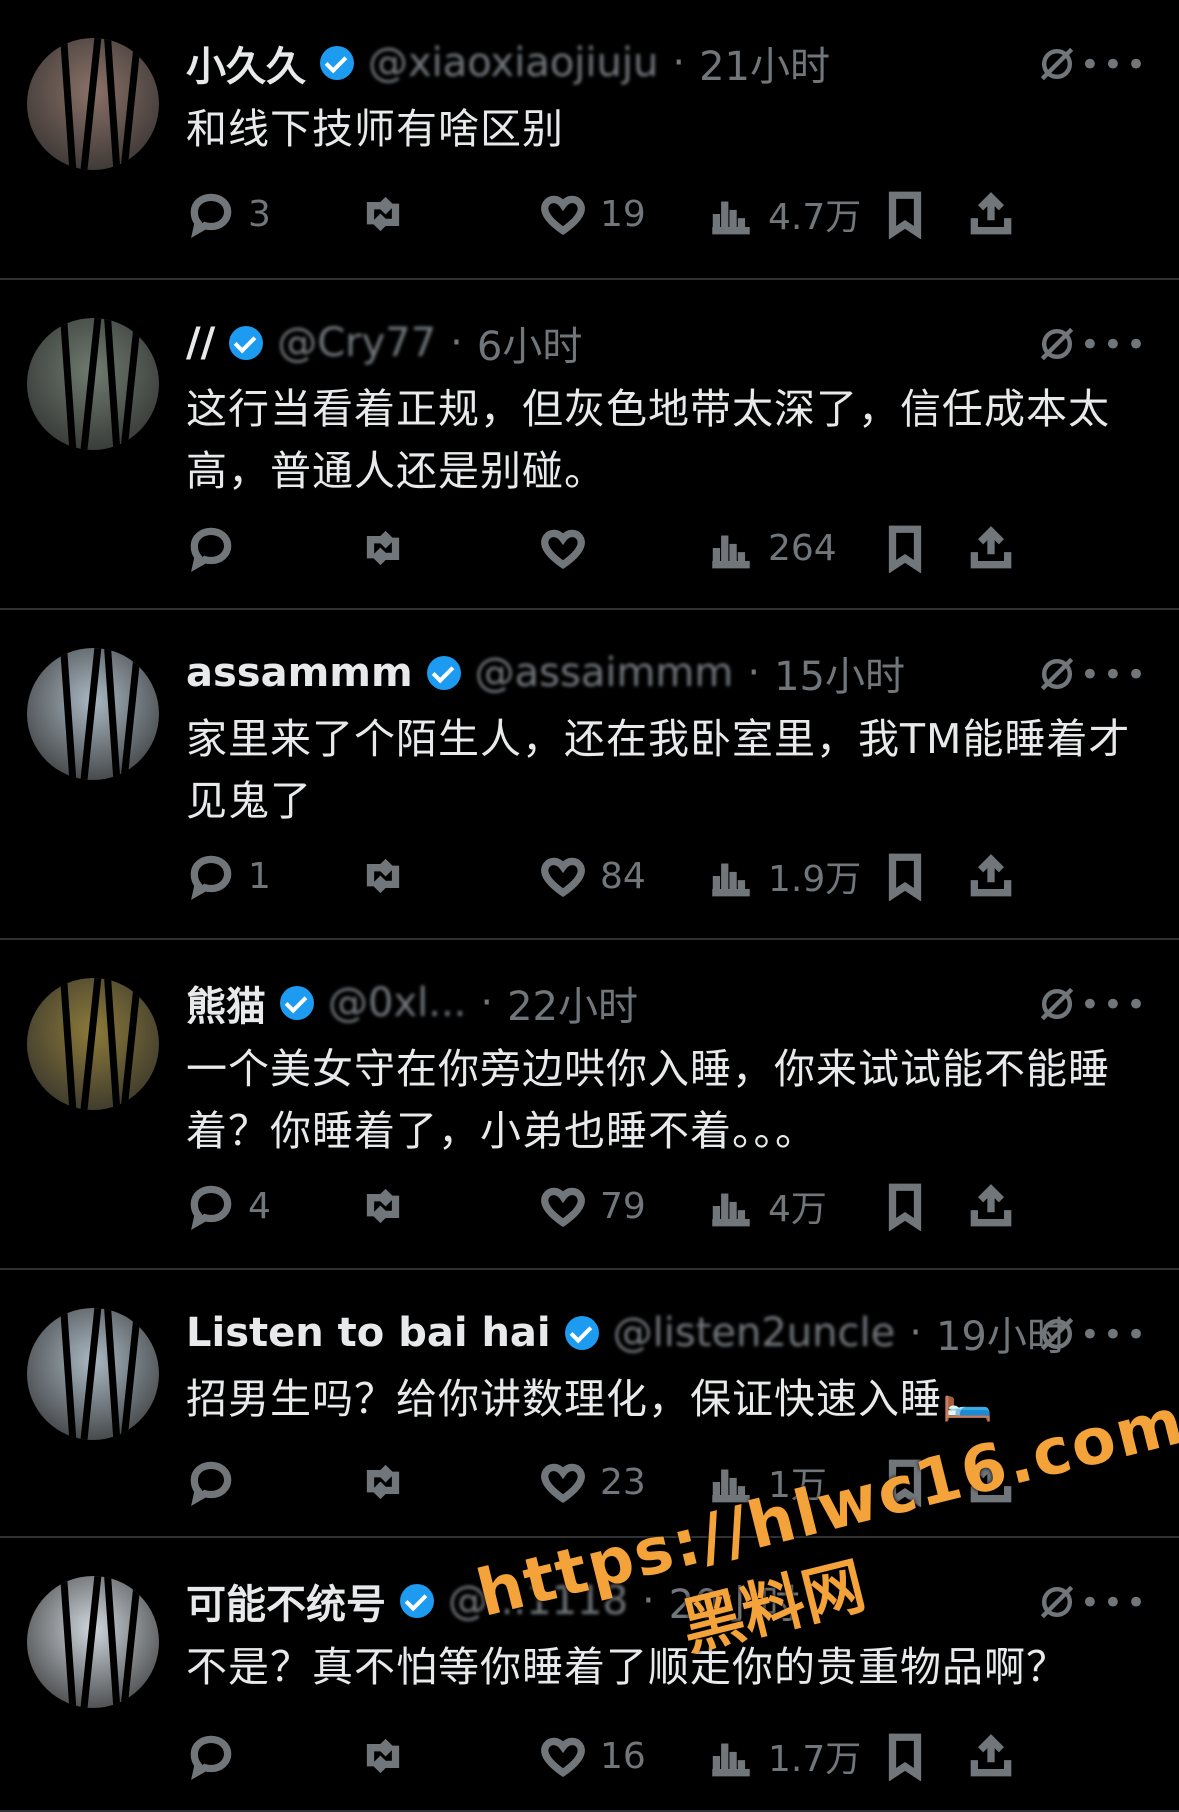 The image size is (1179, 1812). What do you see at coordinates (658, 770) in the screenshot?
I see `post-text: 家里来了个陌生人，还在我卧室里，我TM能睡着才见鬼了` at bounding box center [658, 770].